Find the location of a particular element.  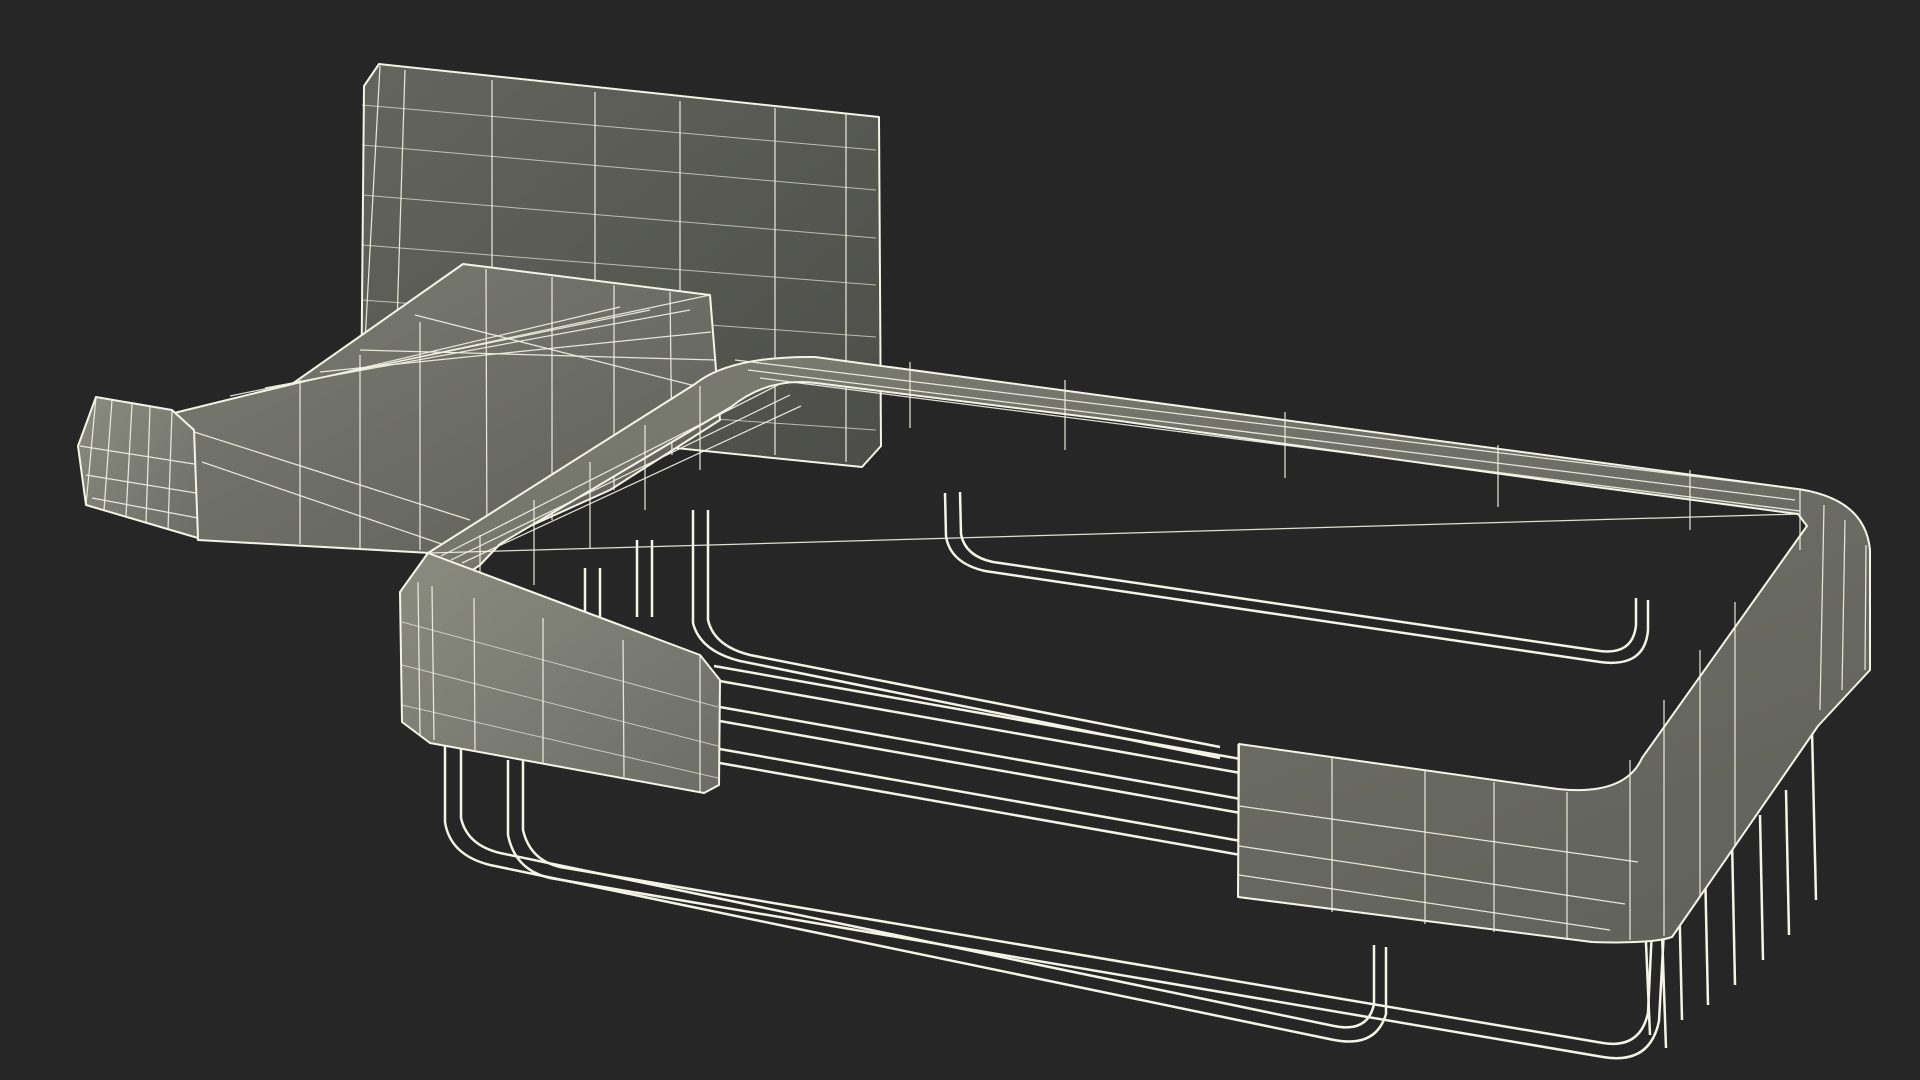

wire-basket-inner is located at coordinates (1116, 625).